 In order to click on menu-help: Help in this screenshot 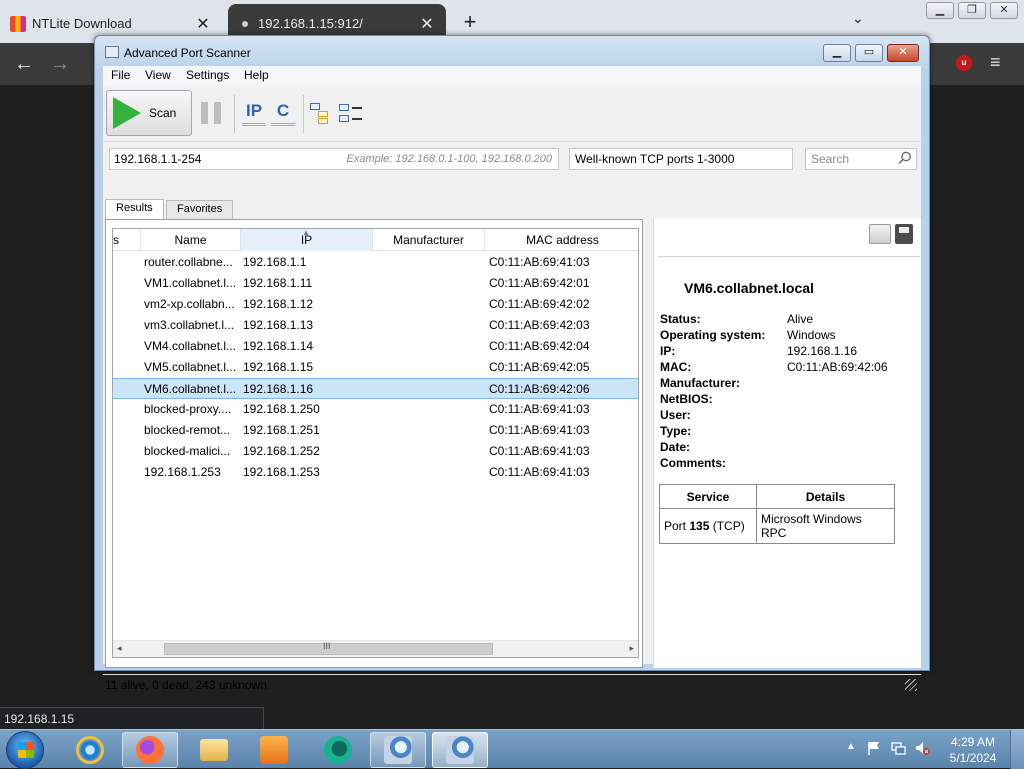, I will do `click(256, 75)`.